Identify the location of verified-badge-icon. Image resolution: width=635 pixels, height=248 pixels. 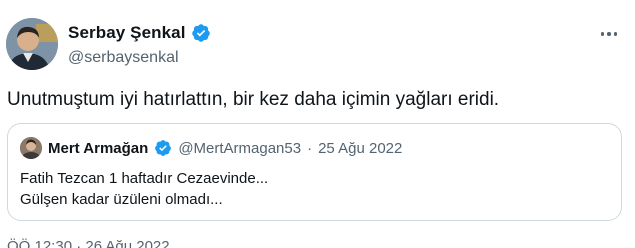
(201, 33).